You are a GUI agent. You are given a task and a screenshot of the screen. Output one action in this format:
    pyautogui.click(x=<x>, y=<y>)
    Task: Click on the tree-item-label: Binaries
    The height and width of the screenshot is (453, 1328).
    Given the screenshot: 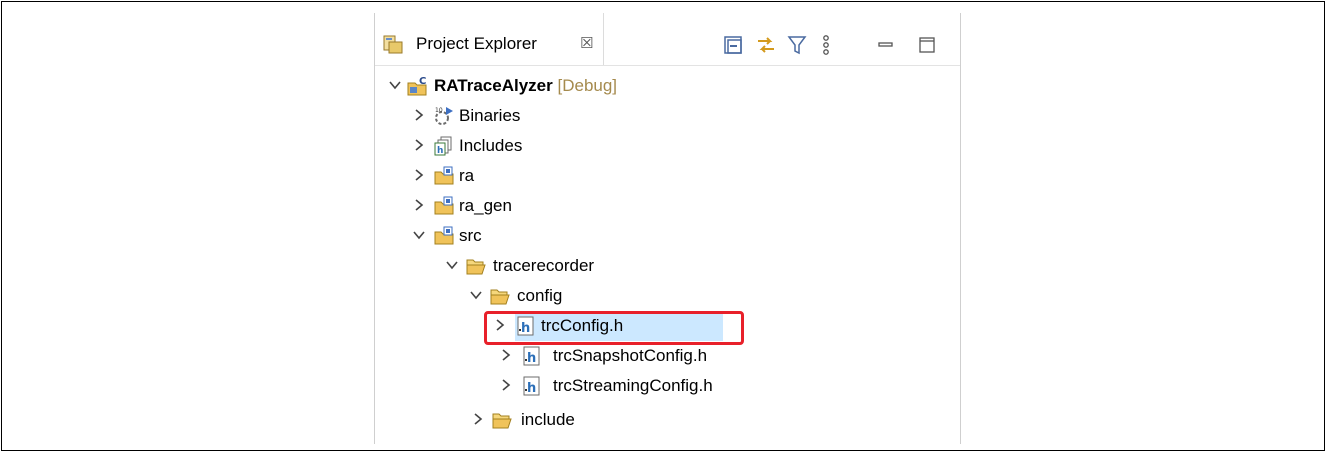 What is the action you would take?
    pyautogui.click(x=490, y=115)
    